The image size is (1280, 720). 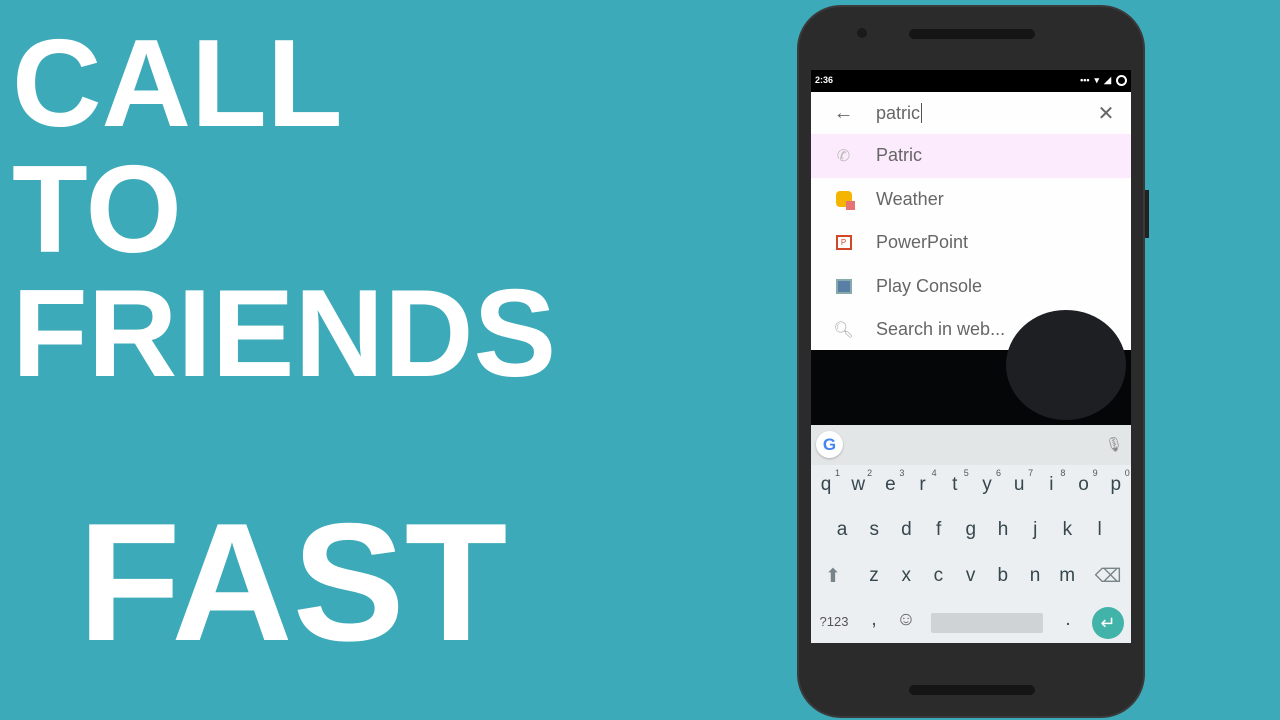 What do you see at coordinates (902, 473) in the screenshot?
I see `key-hint: 3` at bounding box center [902, 473].